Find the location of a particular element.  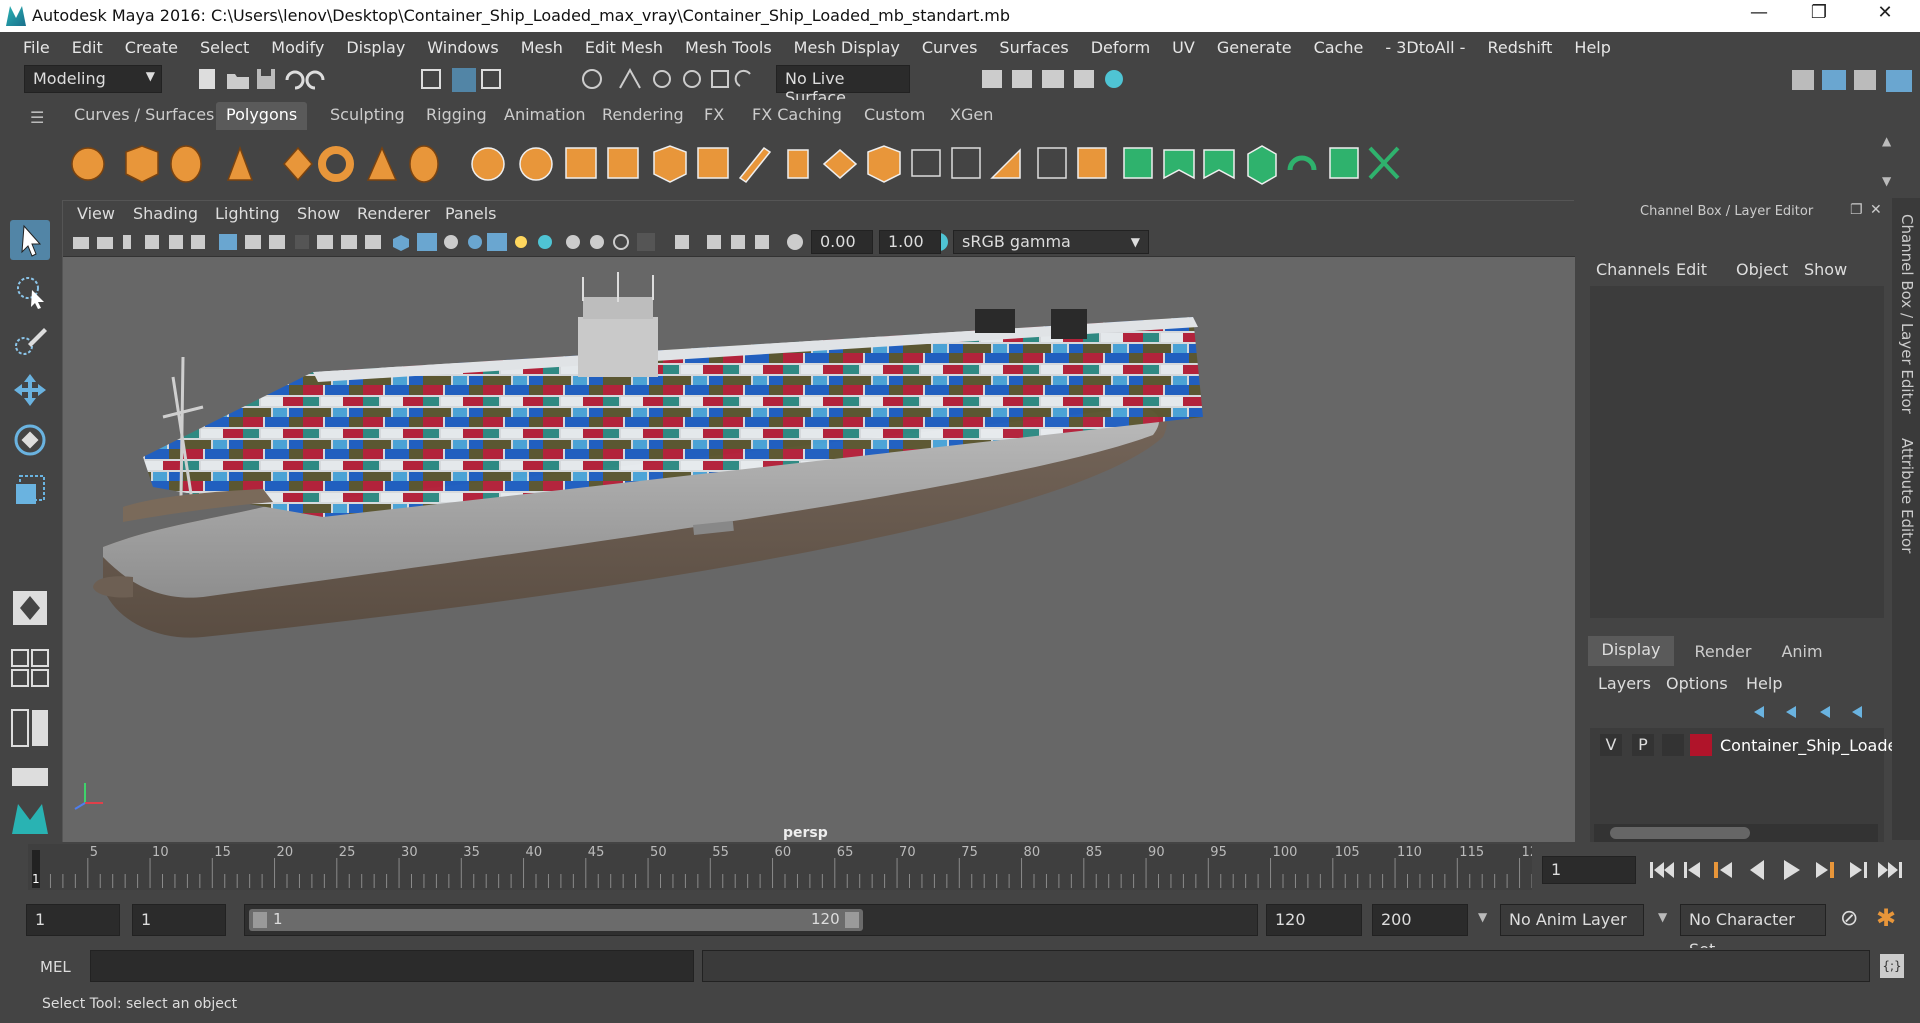

gamma-field: 1.00 is located at coordinates (910, 242).